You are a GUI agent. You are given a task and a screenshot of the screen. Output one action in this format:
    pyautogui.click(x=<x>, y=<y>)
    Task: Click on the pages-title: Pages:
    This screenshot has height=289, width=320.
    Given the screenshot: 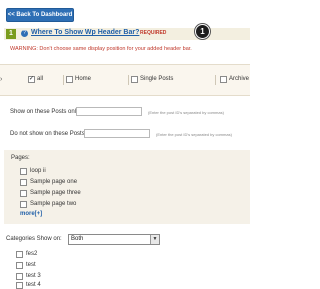 What is the action you would take?
    pyautogui.click(x=20, y=158)
    